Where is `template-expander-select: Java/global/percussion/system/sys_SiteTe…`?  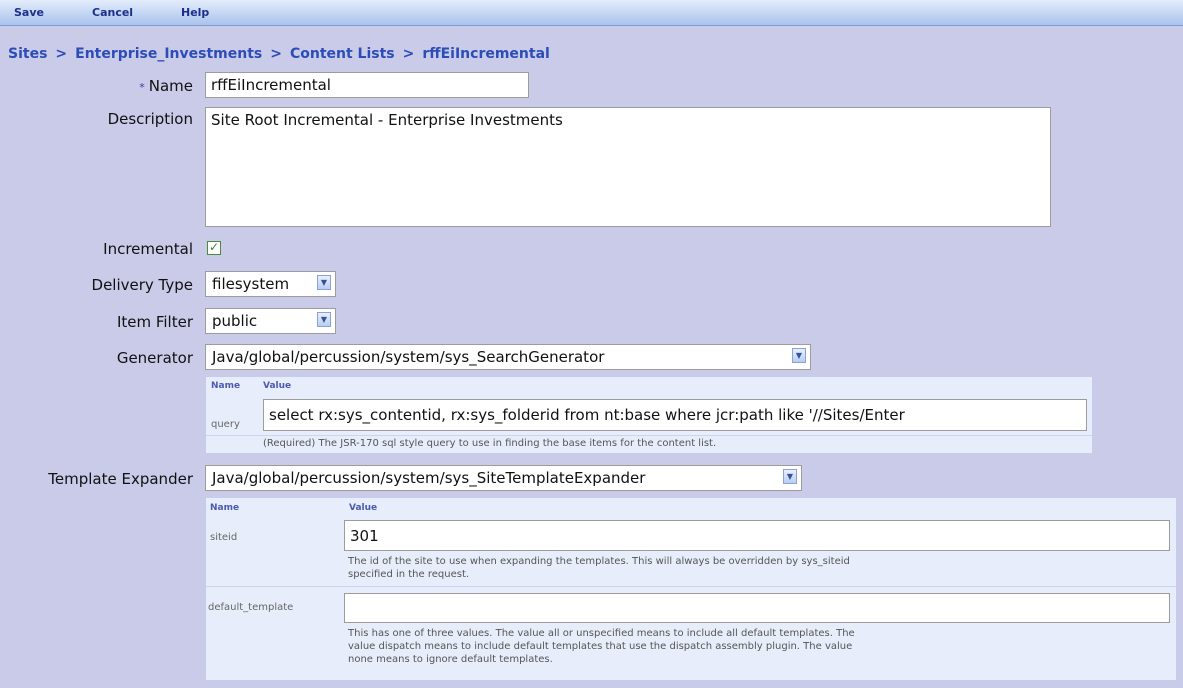
template-expander-select: Java/global/percussion/system/sys_SiteTe… is located at coordinates (503, 478).